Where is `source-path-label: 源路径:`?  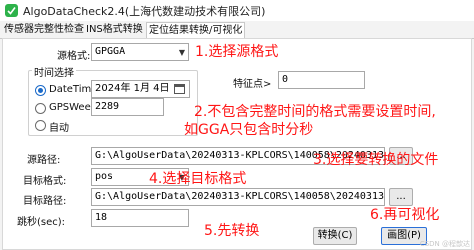 source-path-label: 源路径: is located at coordinates (44, 160).